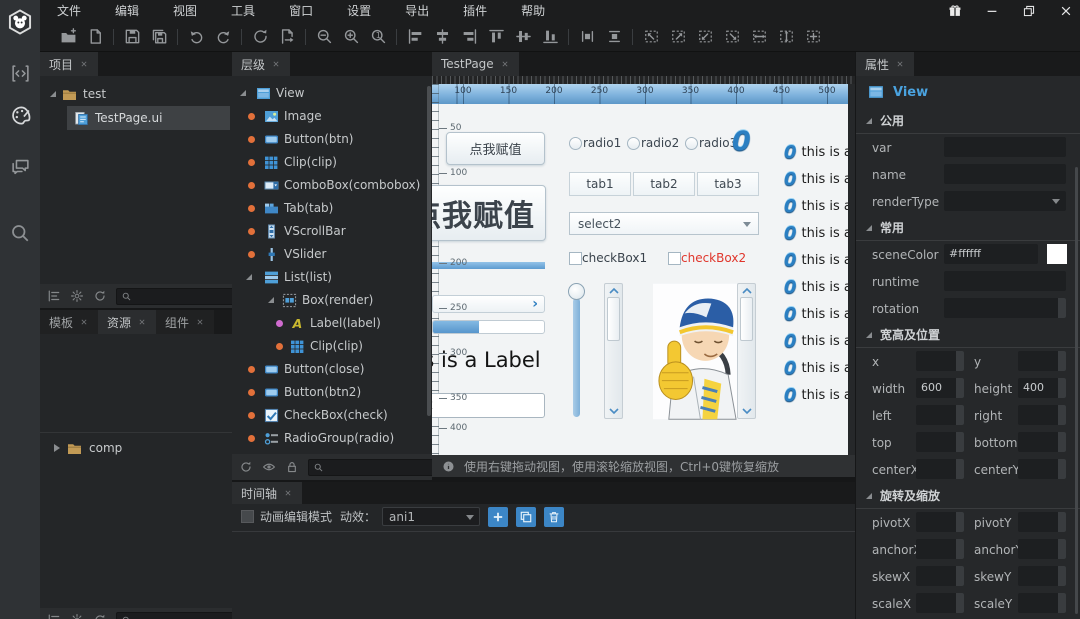 This screenshot has height=619, width=1080. What do you see at coordinates (885, 64) in the screenshot?
I see `tab-properties: 属性` at bounding box center [885, 64].